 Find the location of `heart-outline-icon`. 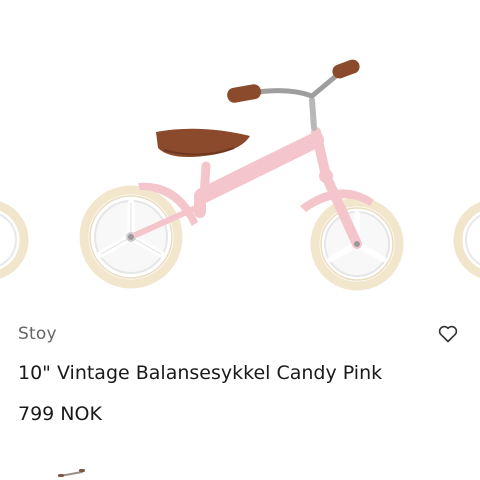

heart-outline-icon is located at coordinates (448, 334).